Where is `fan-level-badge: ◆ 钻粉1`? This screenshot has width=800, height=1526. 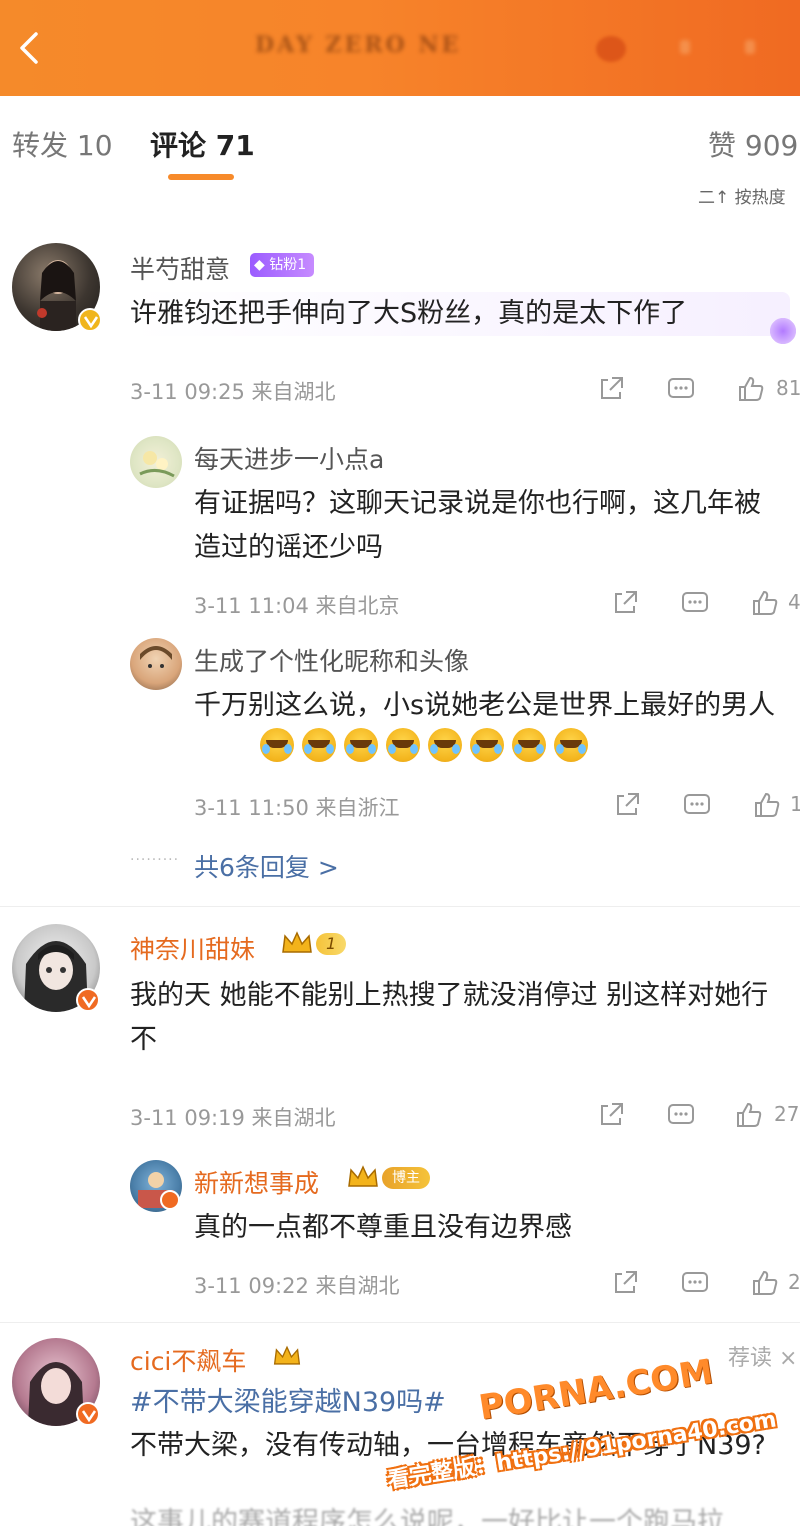 fan-level-badge: ◆ 钻粉1 is located at coordinates (282, 265).